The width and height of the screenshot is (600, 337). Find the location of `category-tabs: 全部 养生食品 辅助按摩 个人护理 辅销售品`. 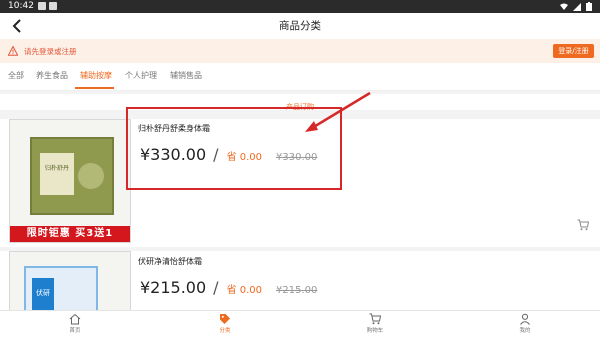

category-tabs: 全部 养生食品 辅助按摩 个人护理 辅销售品 is located at coordinates (300, 77).